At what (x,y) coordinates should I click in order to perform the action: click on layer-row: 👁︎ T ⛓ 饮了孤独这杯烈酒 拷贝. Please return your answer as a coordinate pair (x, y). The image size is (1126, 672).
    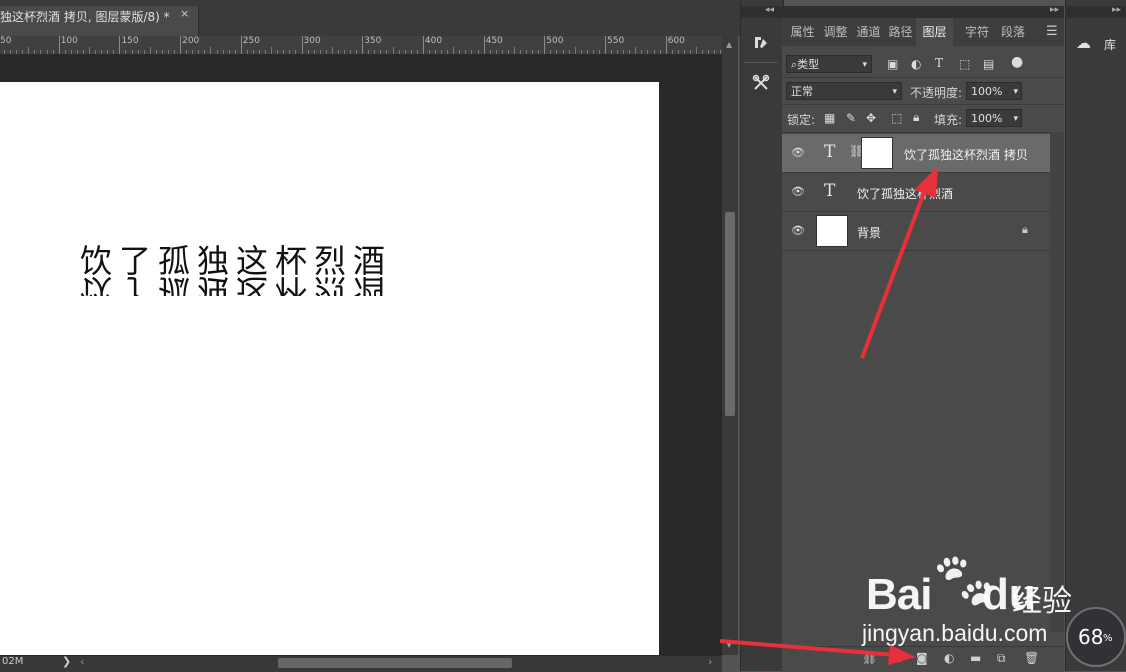
    Looking at the image, I should click on (916, 153).